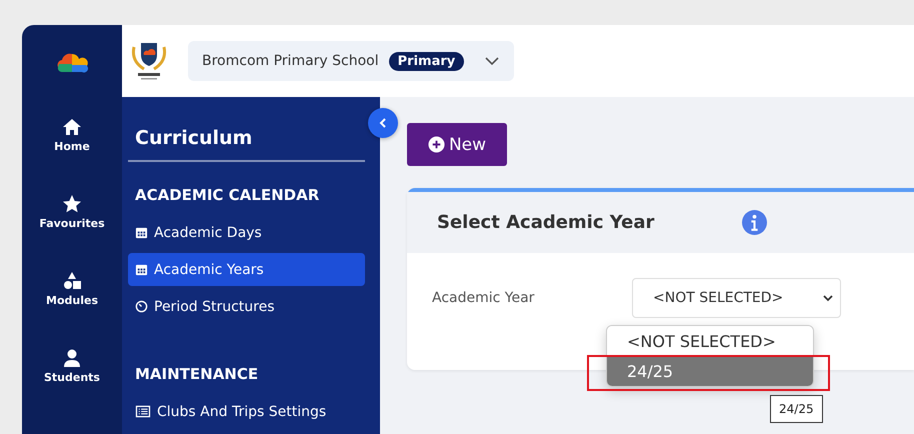 The height and width of the screenshot is (434, 914). What do you see at coordinates (351, 61) in the screenshot?
I see `school-selector: Bromcom Primary School Primary` at bounding box center [351, 61].